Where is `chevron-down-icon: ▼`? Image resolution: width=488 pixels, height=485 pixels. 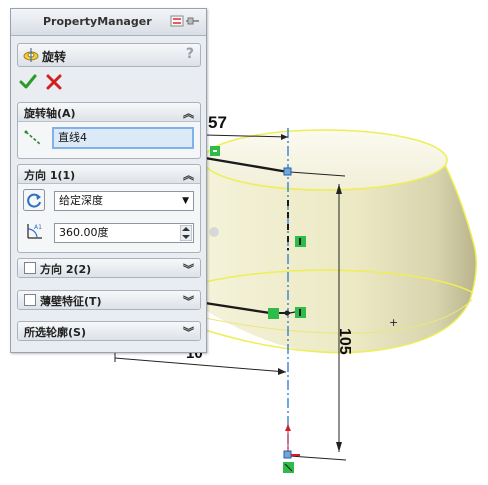 chevron-down-icon: ▼ is located at coordinates (185, 201).